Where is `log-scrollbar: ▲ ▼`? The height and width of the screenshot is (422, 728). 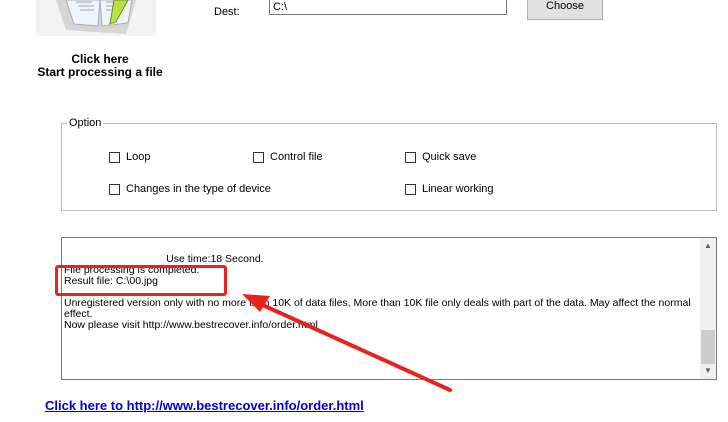
log-scrollbar: ▲ ▼ is located at coordinates (708, 308).